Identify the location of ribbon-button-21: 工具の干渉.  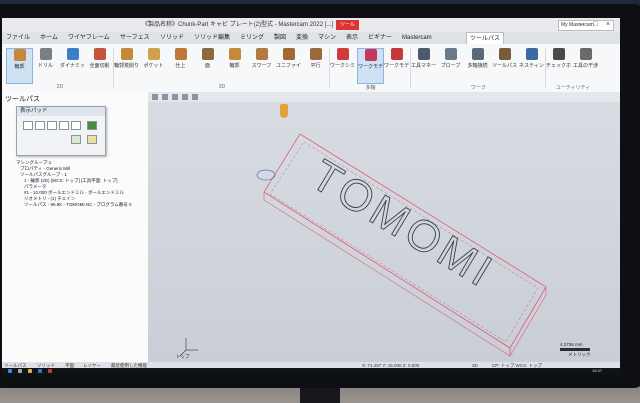
(585, 65).